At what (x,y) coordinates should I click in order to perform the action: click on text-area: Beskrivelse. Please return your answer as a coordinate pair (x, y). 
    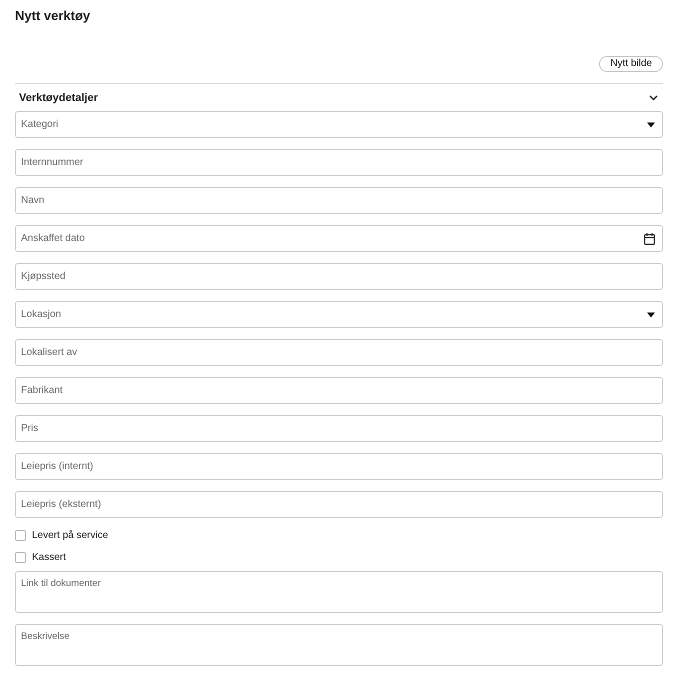
    Looking at the image, I should click on (339, 645).